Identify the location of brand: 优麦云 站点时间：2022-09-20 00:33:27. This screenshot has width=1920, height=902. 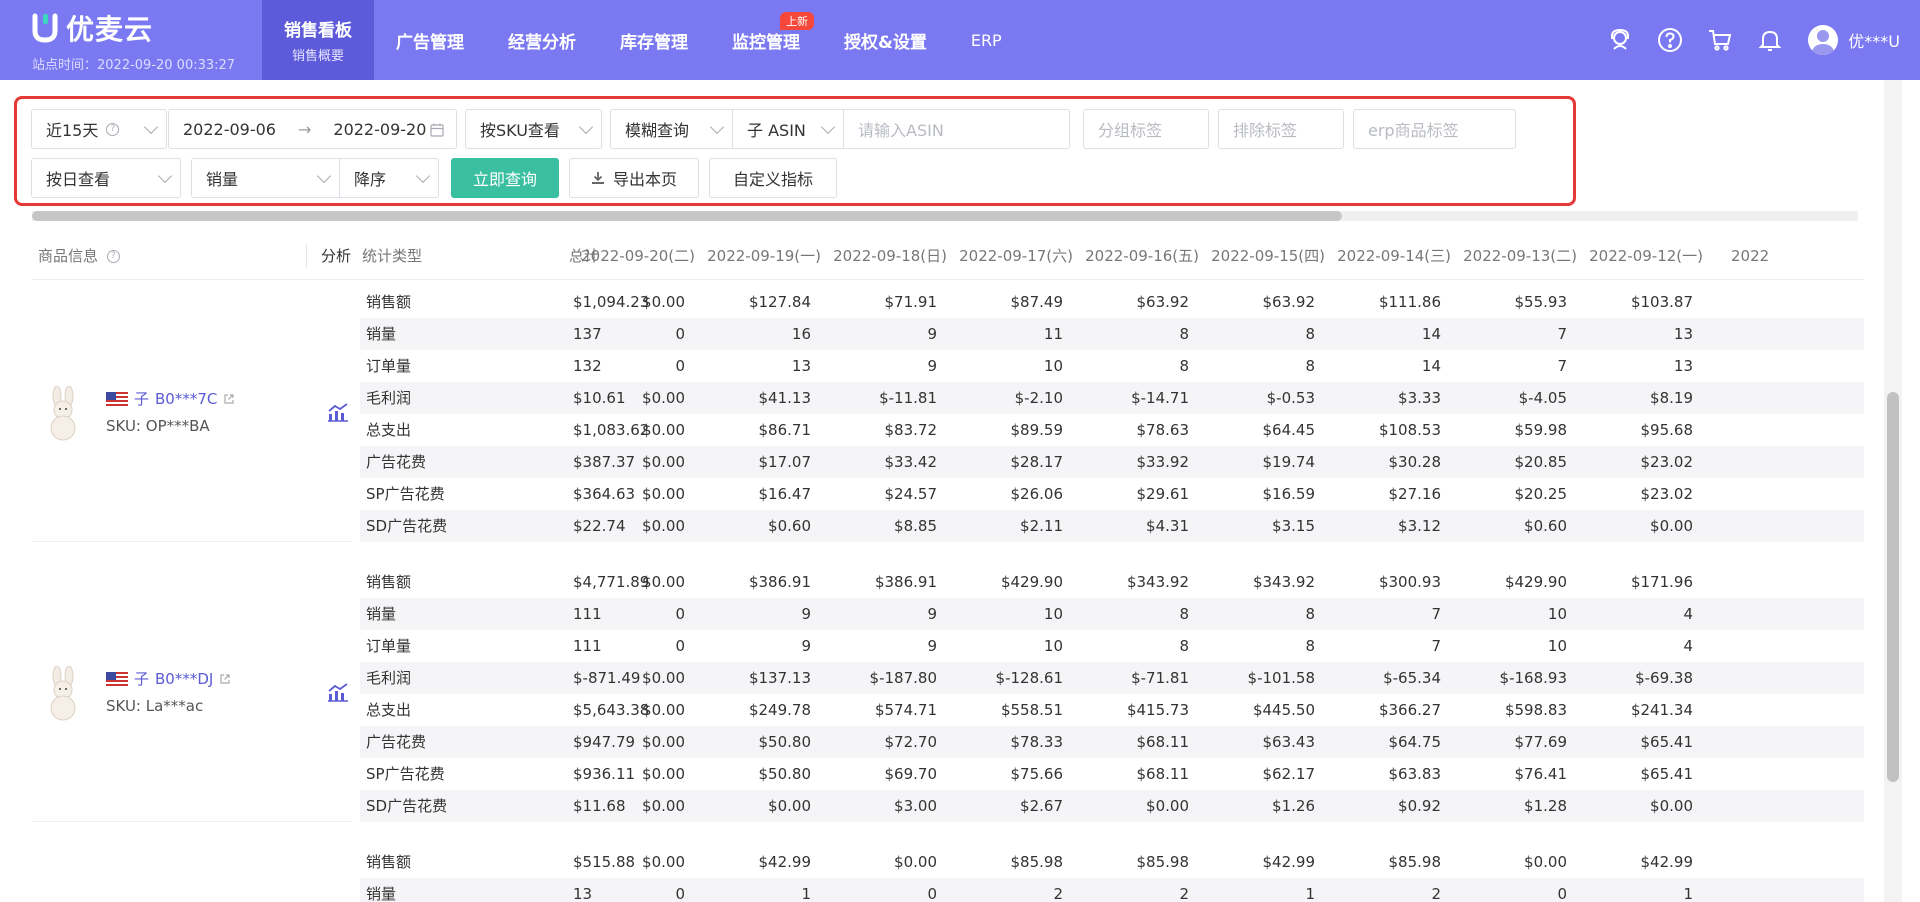
(142, 42).